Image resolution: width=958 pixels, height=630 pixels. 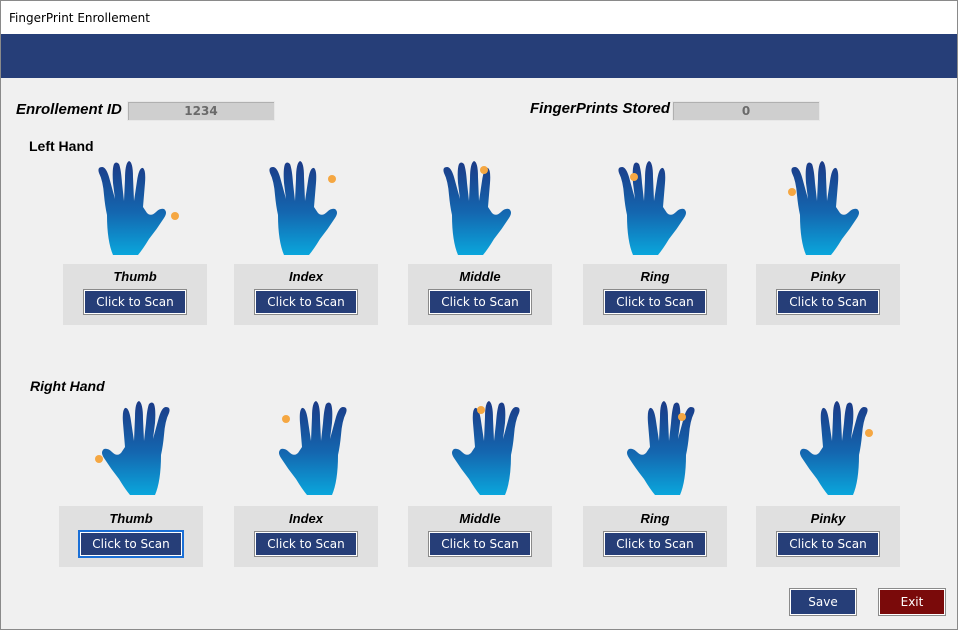 I want to click on left-ring-hand-icon, so click(x=652, y=208).